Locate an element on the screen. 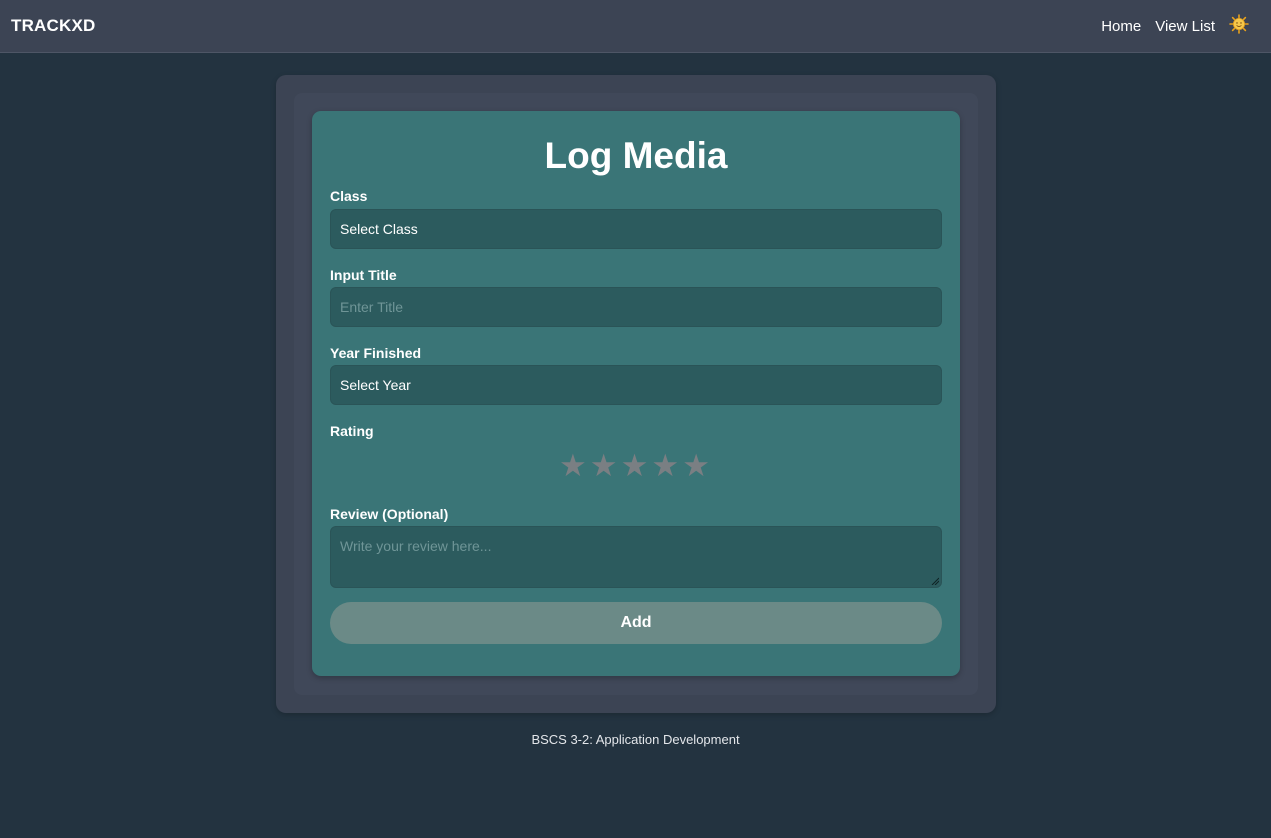 The width and height of the screenshot is (1271, 838). class-select: Select Class is located at coordinates (636, 229).